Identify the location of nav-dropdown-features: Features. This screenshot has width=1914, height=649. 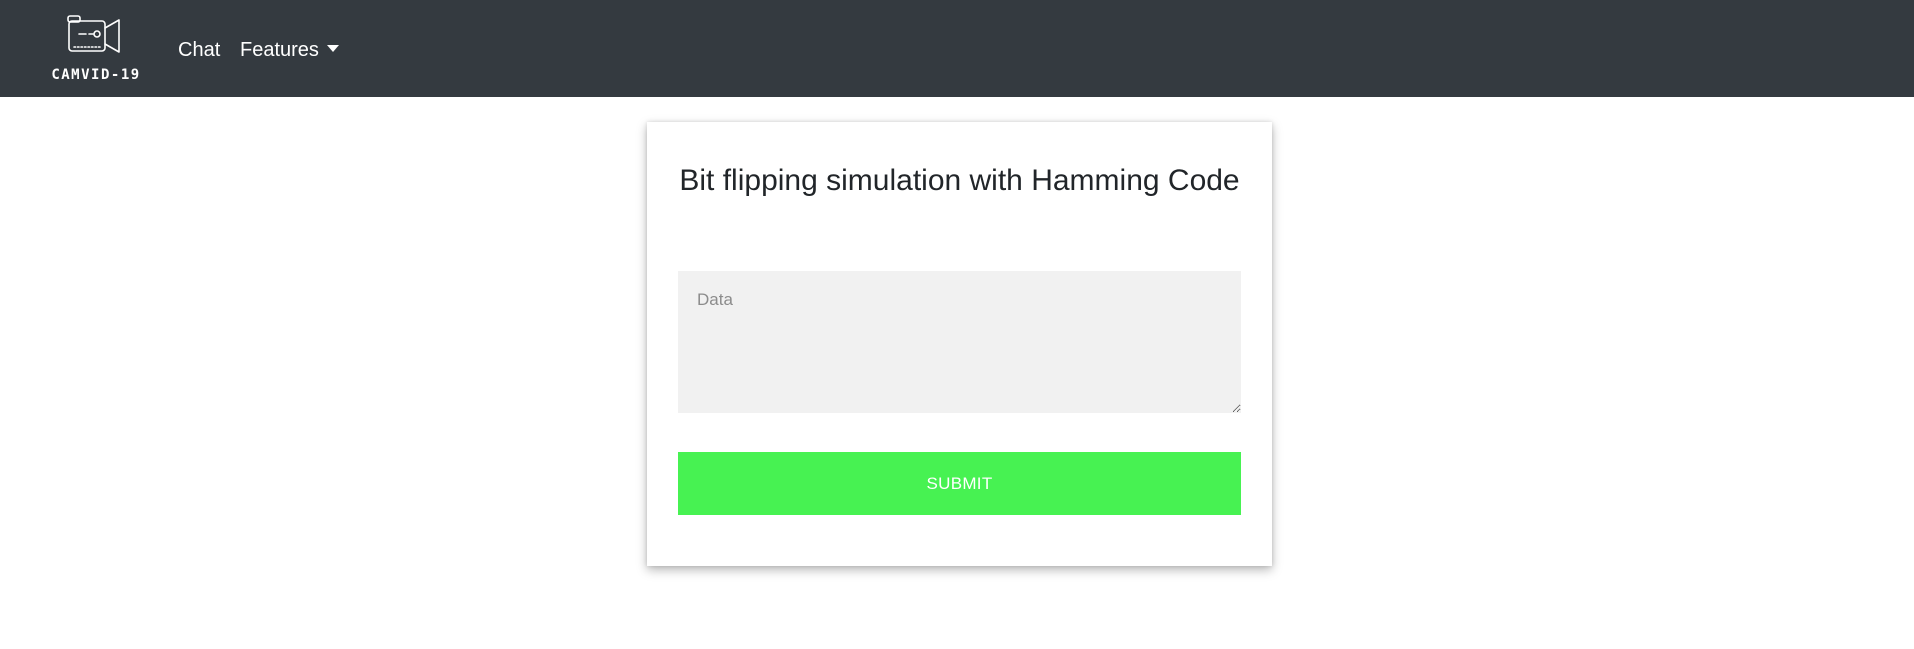
(289, 50).